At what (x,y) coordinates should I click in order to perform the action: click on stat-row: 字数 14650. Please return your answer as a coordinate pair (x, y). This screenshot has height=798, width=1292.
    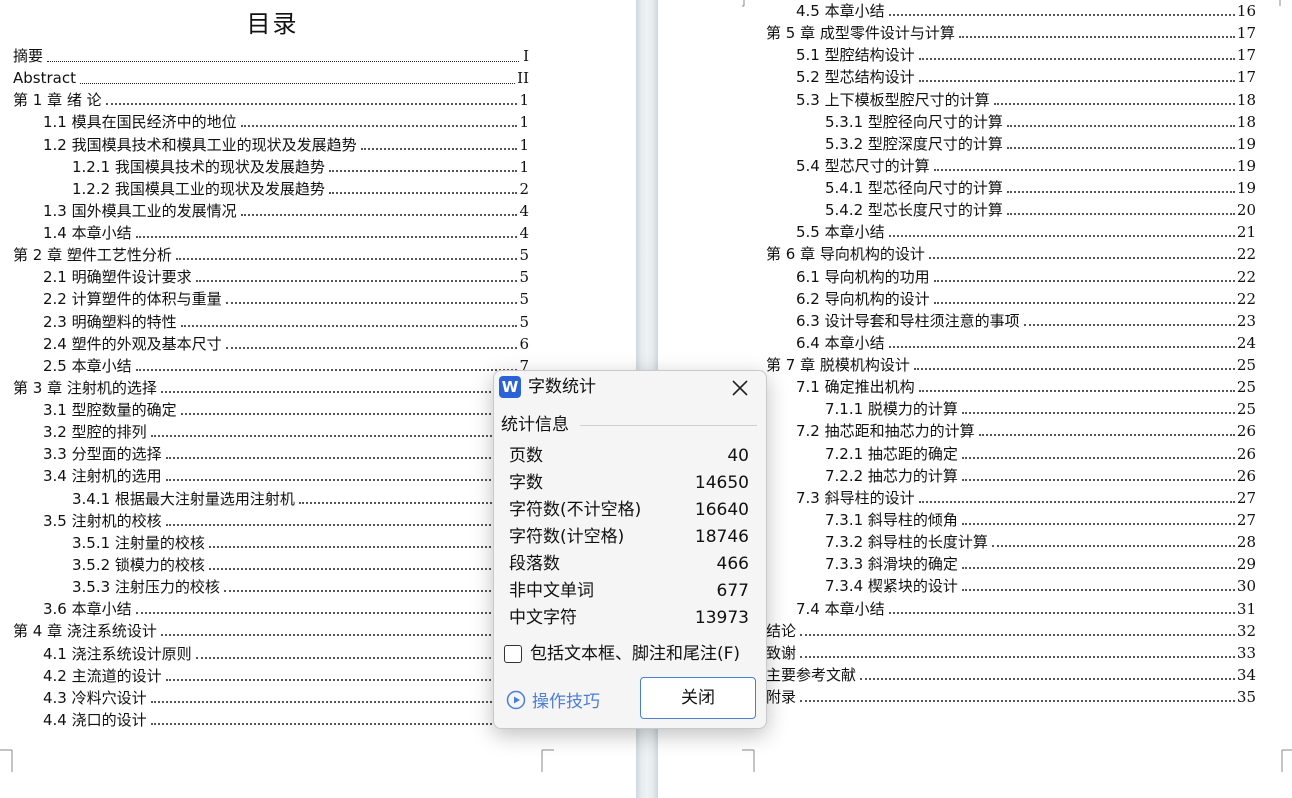
    Looking at the image, I should click on (629, 483).